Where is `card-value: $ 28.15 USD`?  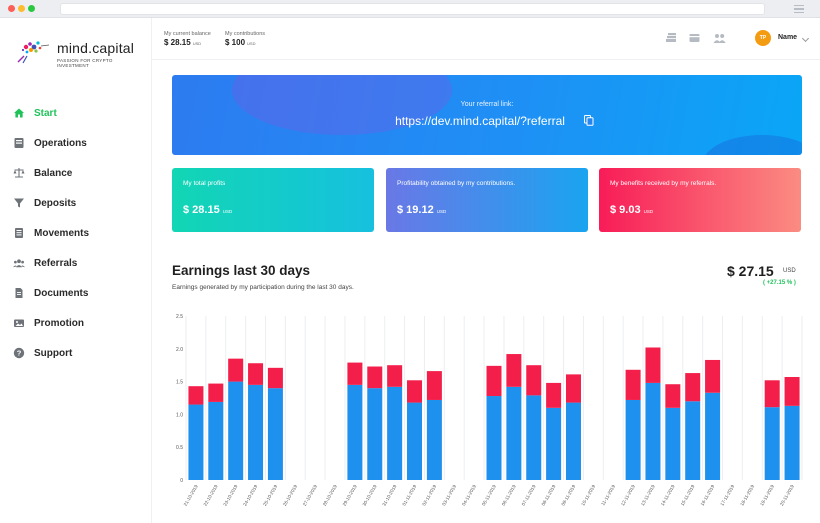 card-value: $ 28.15 USD is located at coordinates (207, 210).